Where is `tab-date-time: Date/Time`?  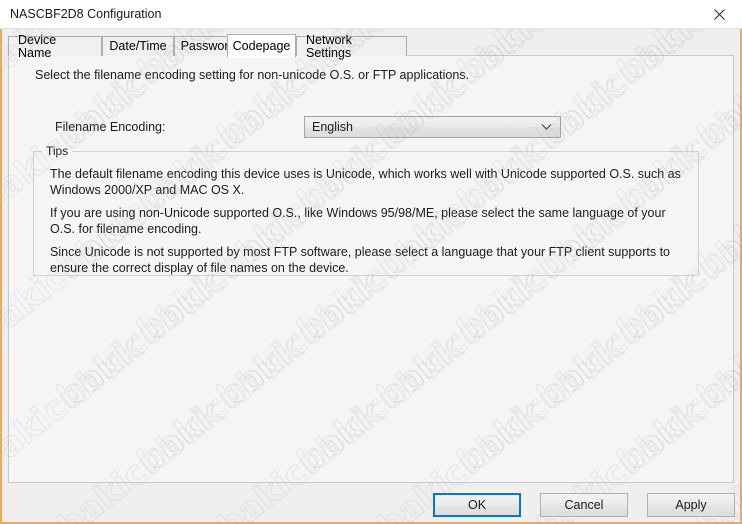 tab-date-time: Date/Time is located at coordinates (138, 46).